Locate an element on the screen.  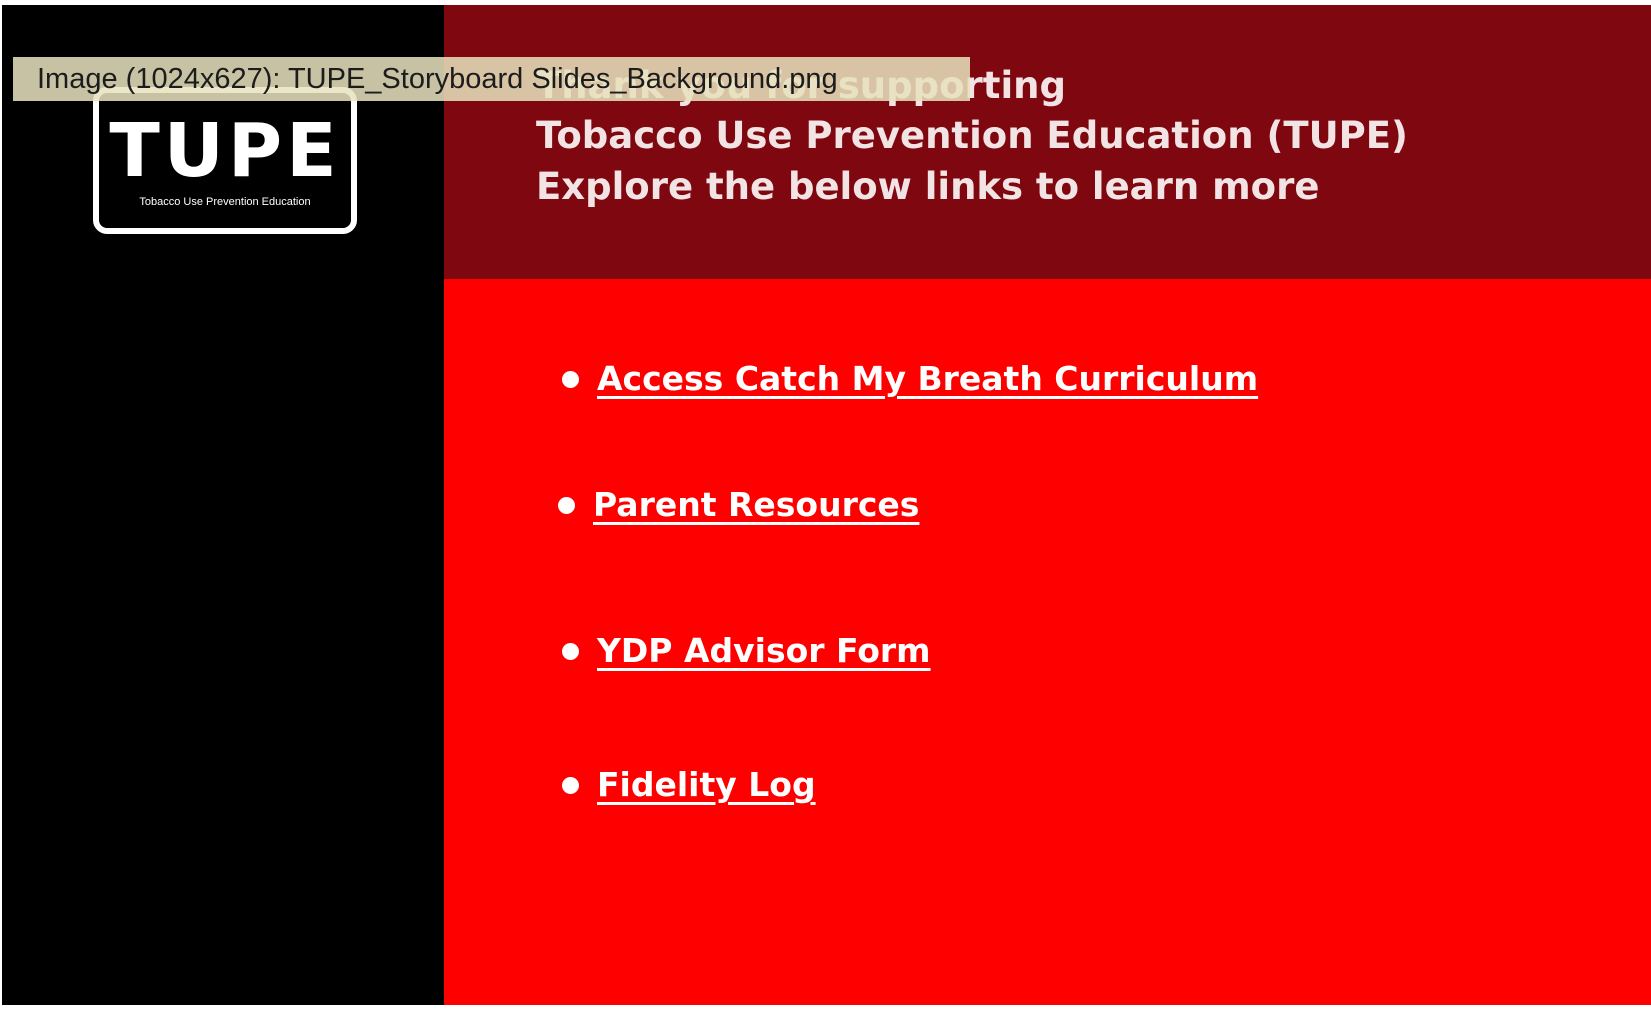
header-line-3: Explore the below links to learn more is located at coordinates (928, 186).